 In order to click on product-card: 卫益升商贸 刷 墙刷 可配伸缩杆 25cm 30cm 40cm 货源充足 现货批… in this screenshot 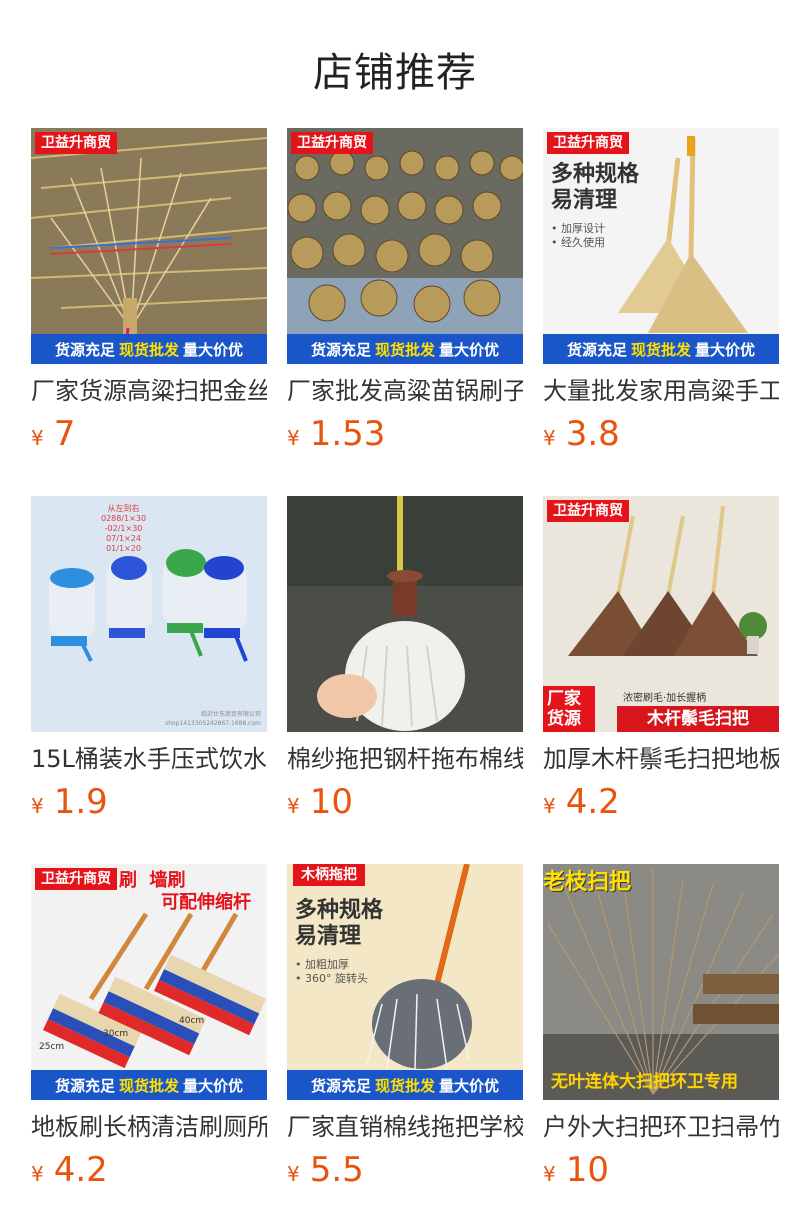, I will do `click(149, 1027)`.